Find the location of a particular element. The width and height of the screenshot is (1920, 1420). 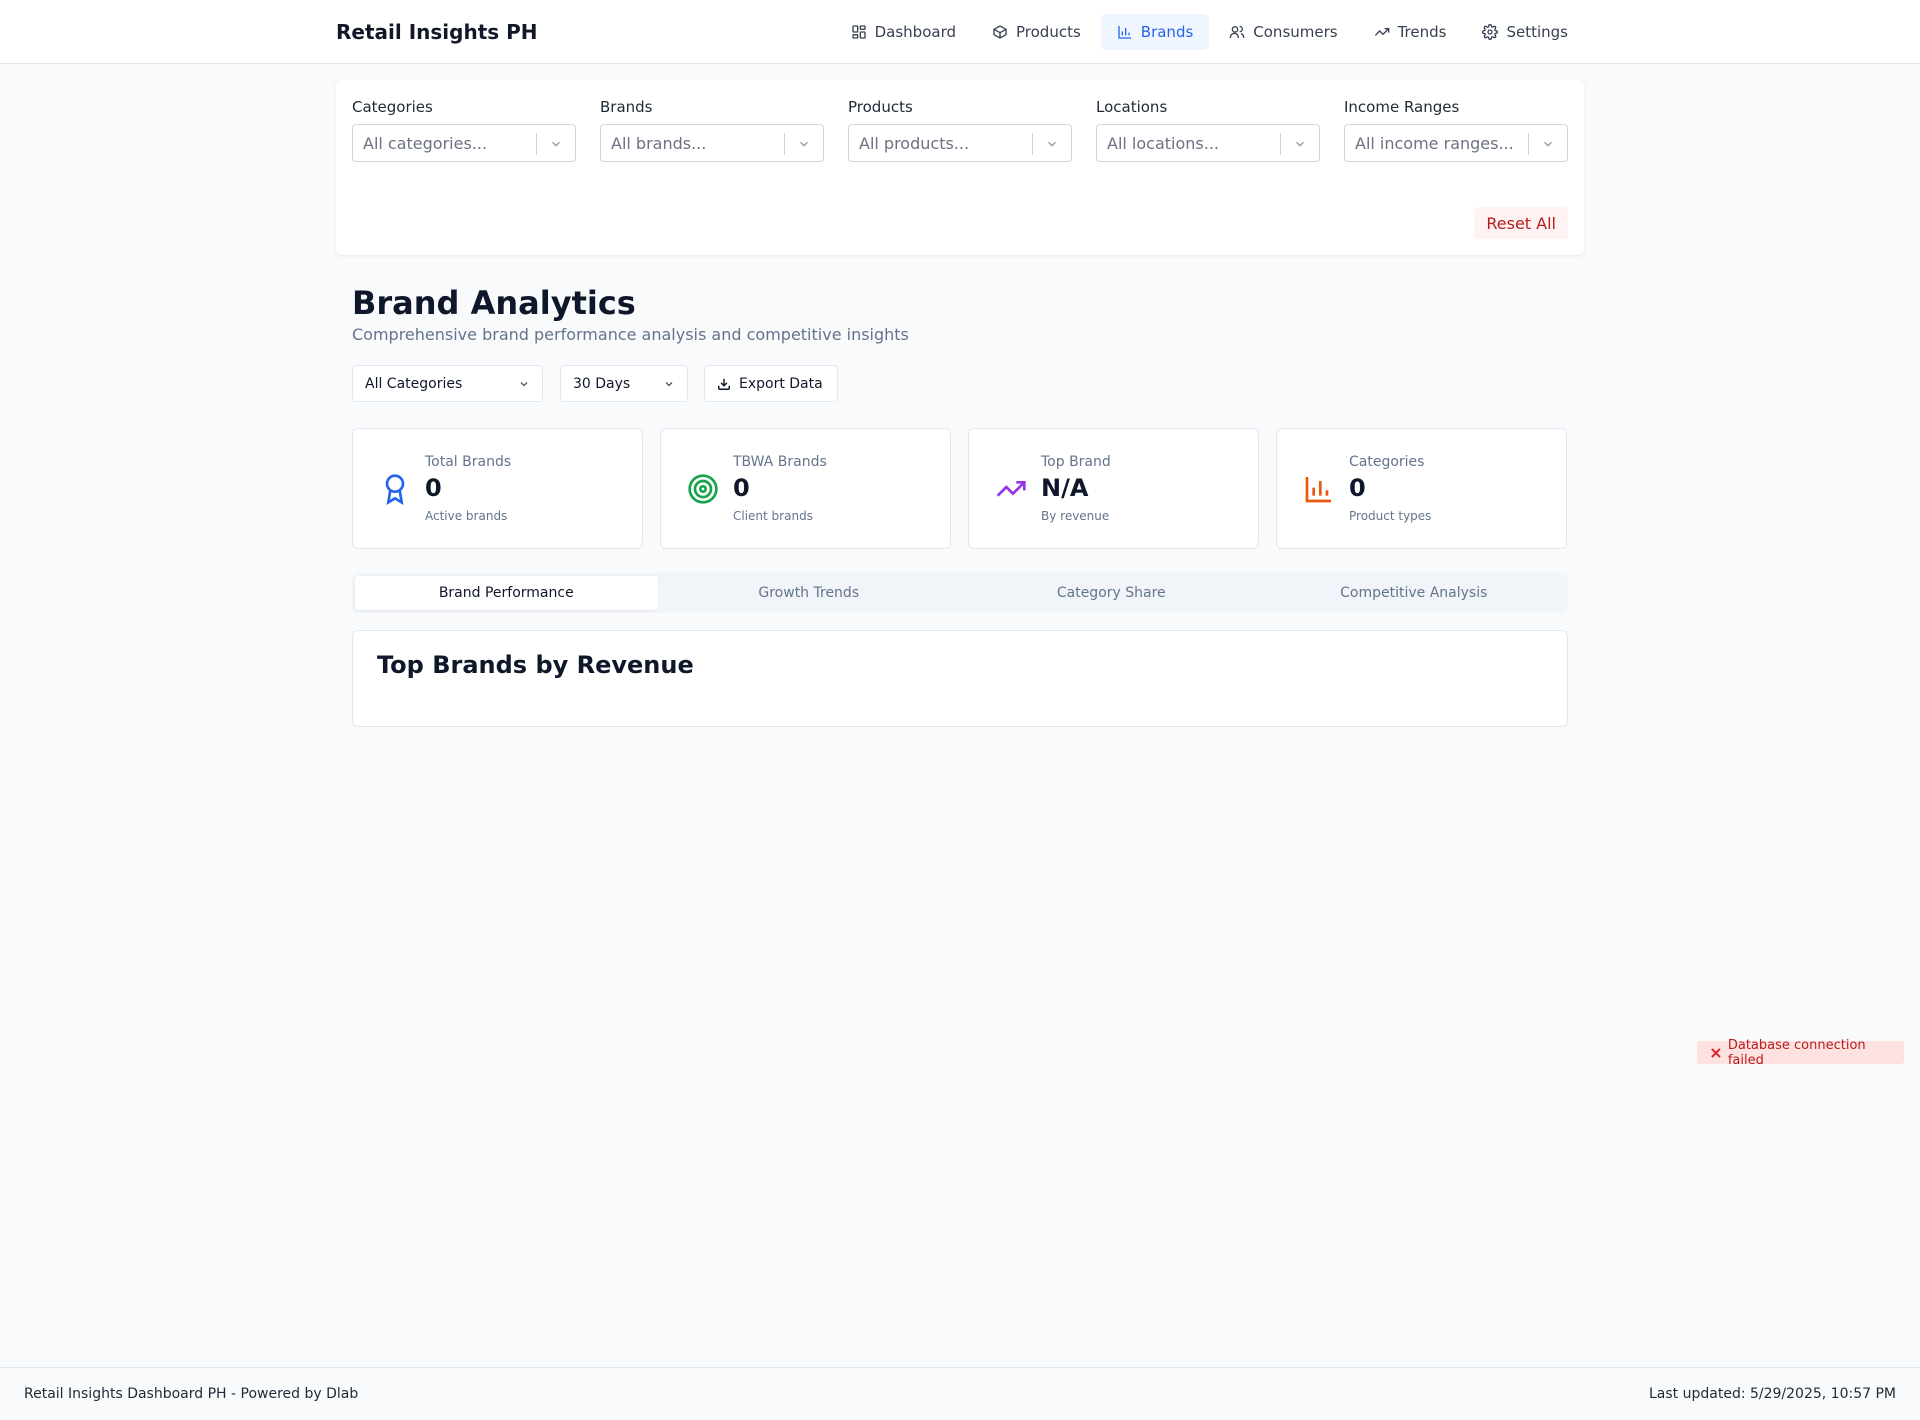

stat-caption: Client brands is located at coordinates (773, 516).